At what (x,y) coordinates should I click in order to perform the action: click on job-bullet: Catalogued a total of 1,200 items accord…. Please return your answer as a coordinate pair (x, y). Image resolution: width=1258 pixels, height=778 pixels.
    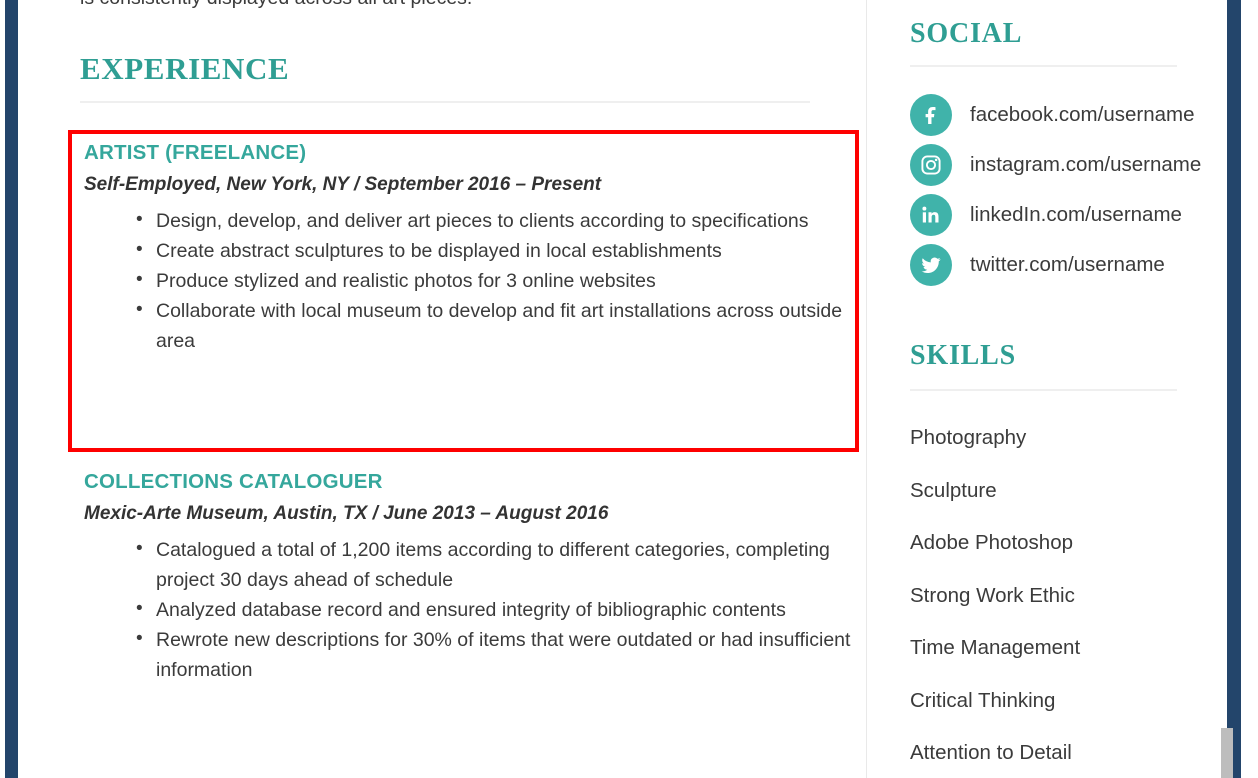
    Looking at the image, I should click on (479, 564).